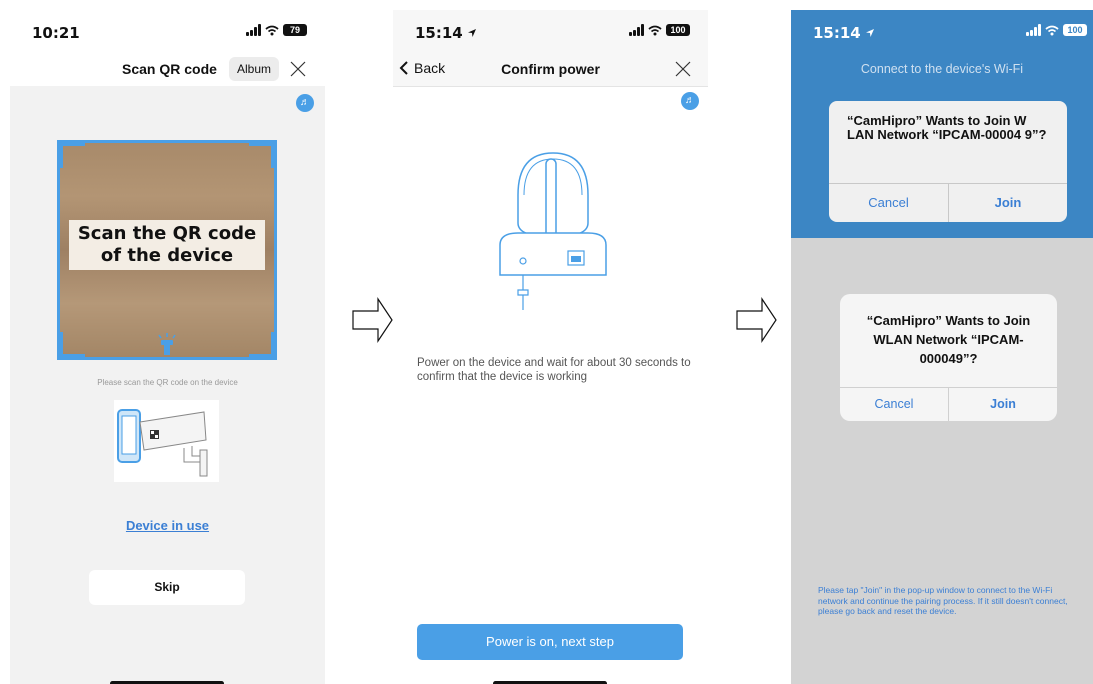 Image resolution: width=1093 pixels, height=684 pixels. What do you see at coordinates (167, 233) in the screenshot?
I see `overlay-line-1: Scan the QR code` at bounding box center [167, 233].